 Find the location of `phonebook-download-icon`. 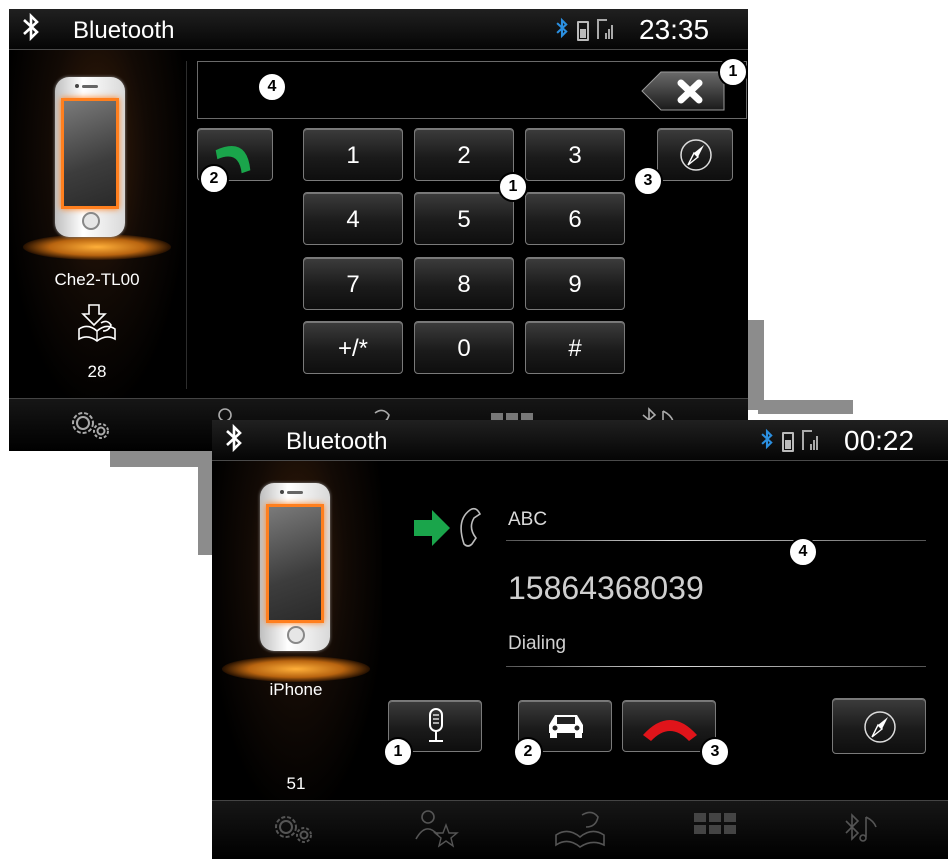

phonebook-download-icon is located at coordinates (97, 325).